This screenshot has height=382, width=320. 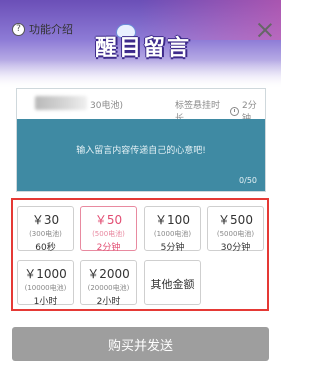 What do you see at coordinates (45, 234) in the screenshot?
I see `option-coins: (300电池)` at bounding box center [45, 234].